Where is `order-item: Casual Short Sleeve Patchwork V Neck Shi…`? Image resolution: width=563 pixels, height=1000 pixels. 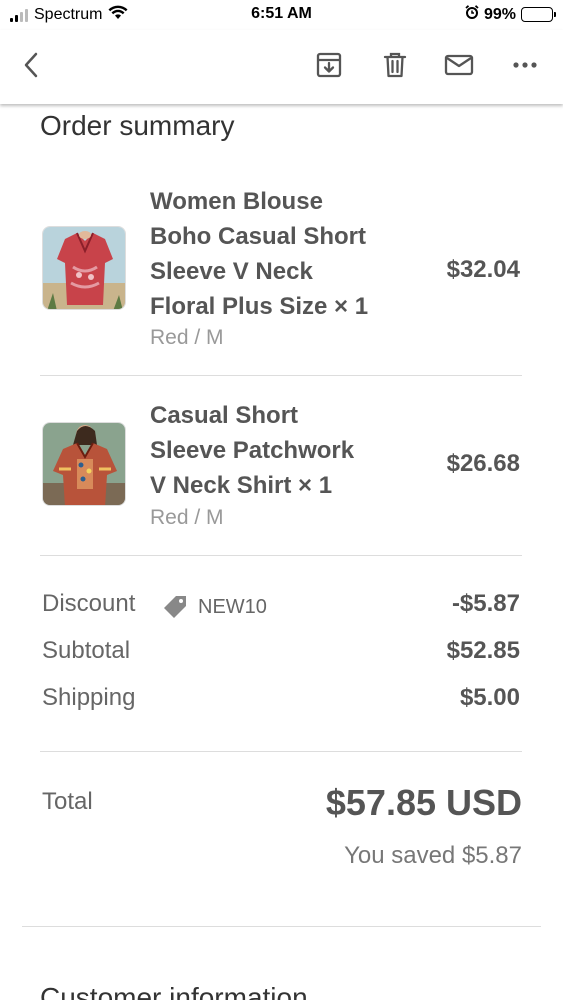 order-item: Casual Short Sleeve Patchwork V Neck Shi… is located at coordinates (281, 468).